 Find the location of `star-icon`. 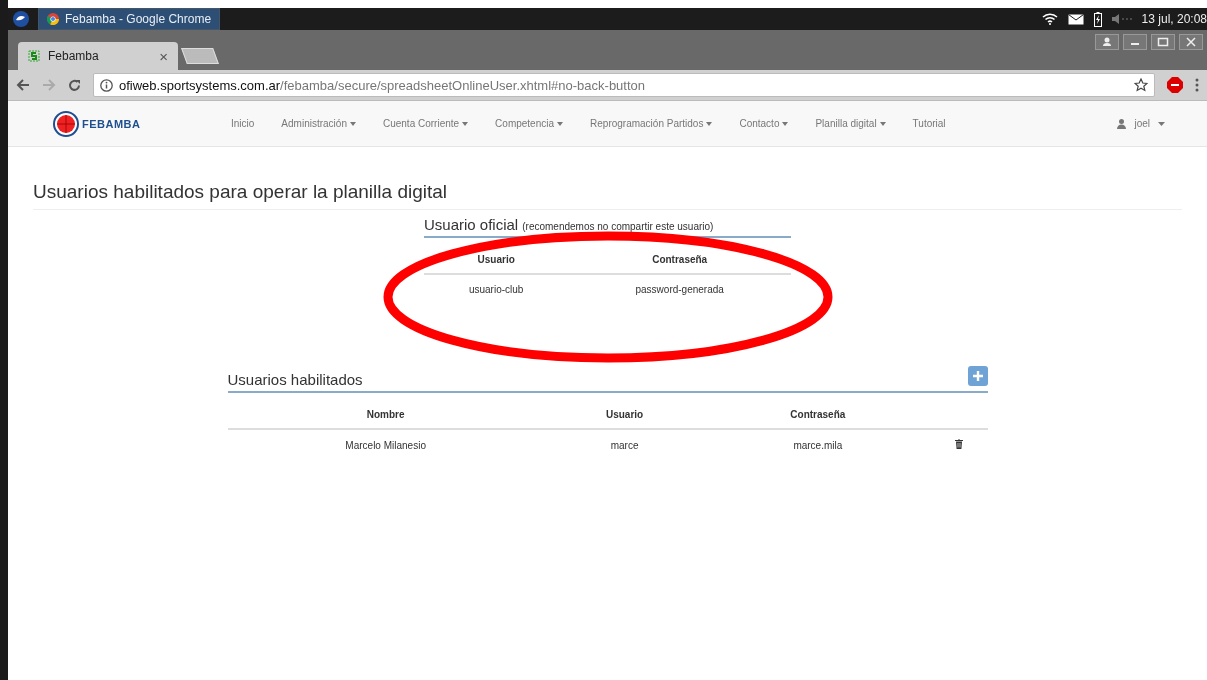

star-icon is located at coordinates (1141, 85).